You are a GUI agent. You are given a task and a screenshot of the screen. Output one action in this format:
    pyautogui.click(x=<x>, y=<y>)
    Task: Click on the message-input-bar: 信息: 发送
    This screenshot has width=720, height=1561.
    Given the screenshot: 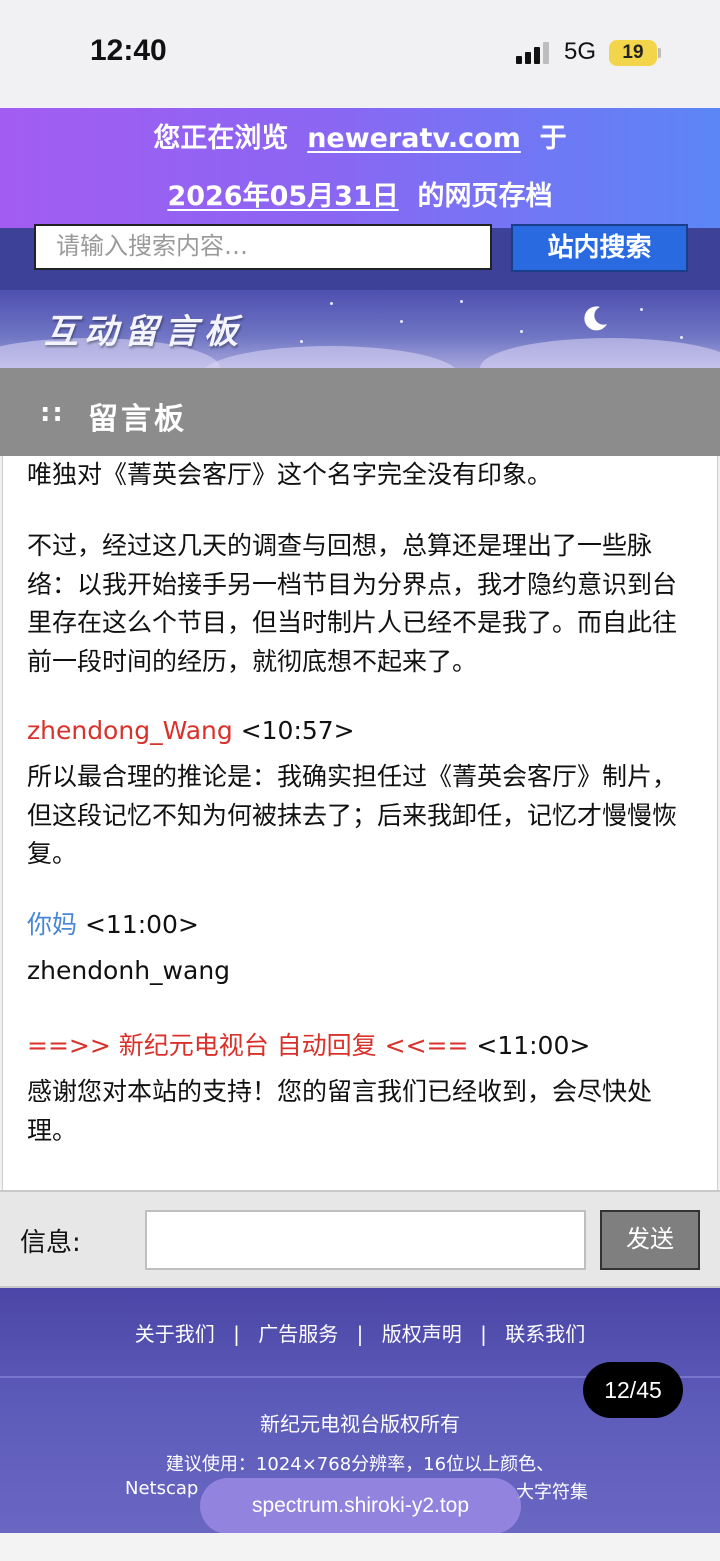 What is the action you would take?
    pyautogui.click(x=360, y=1239)
    